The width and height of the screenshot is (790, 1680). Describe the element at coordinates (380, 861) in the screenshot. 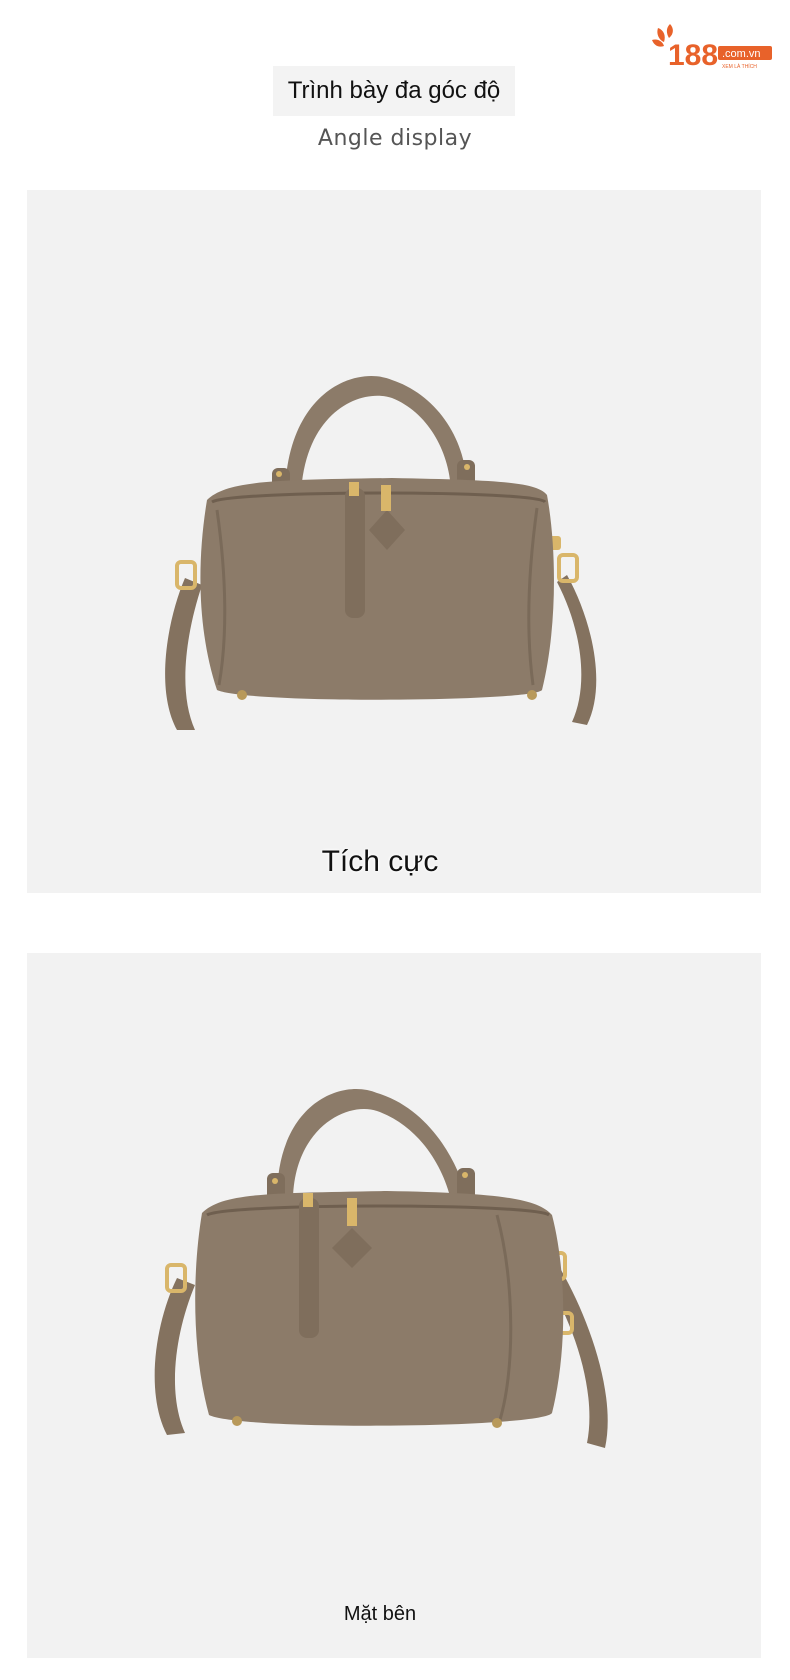

I see `panel-caption-front: Tích cực` at that location.